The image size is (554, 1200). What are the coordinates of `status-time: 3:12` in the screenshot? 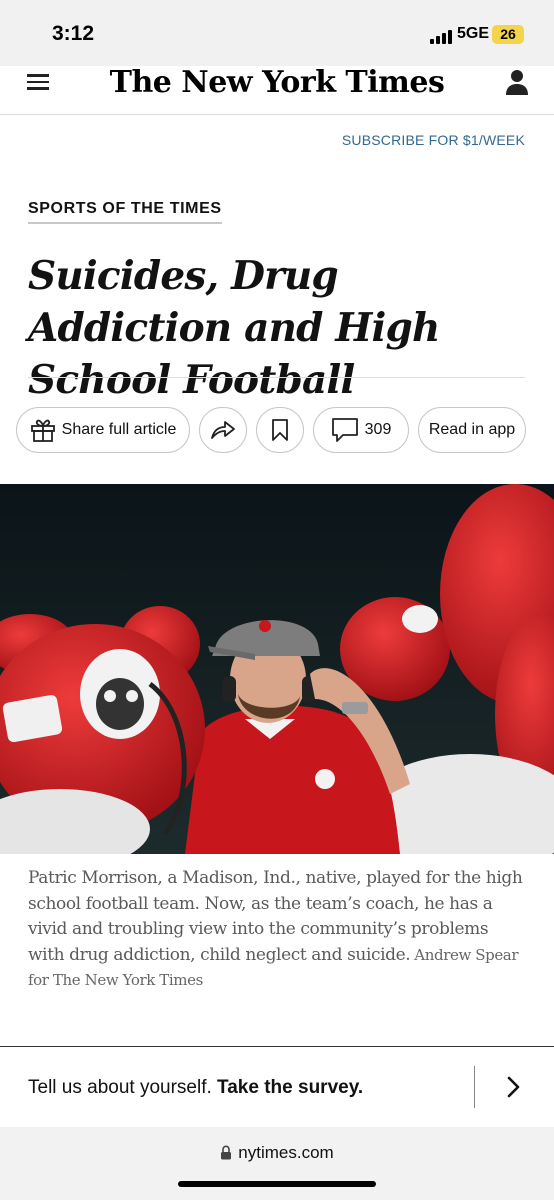 It's located at (73, 33).